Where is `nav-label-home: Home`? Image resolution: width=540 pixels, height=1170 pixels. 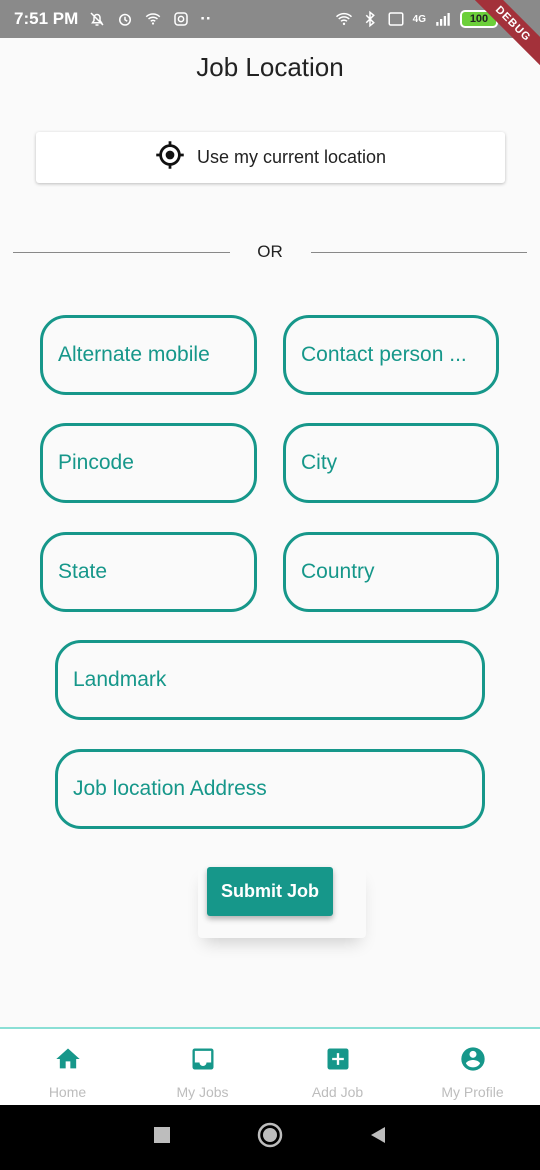
nav-label-home: Home is located at coordinates (67, 1092).